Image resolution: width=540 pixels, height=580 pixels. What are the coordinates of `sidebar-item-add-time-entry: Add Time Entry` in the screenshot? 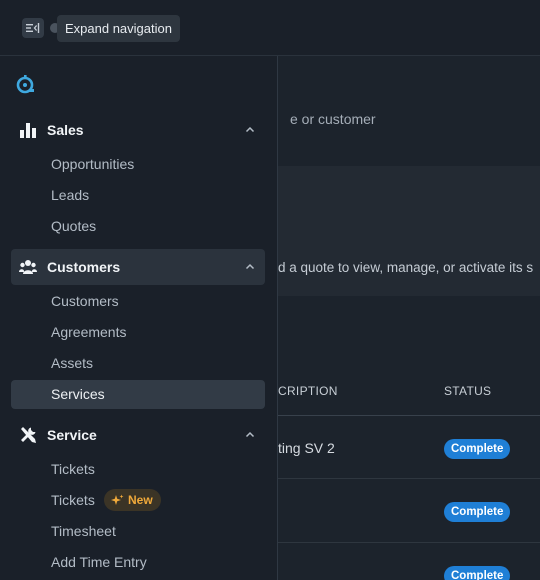 It's located at (138, 562).